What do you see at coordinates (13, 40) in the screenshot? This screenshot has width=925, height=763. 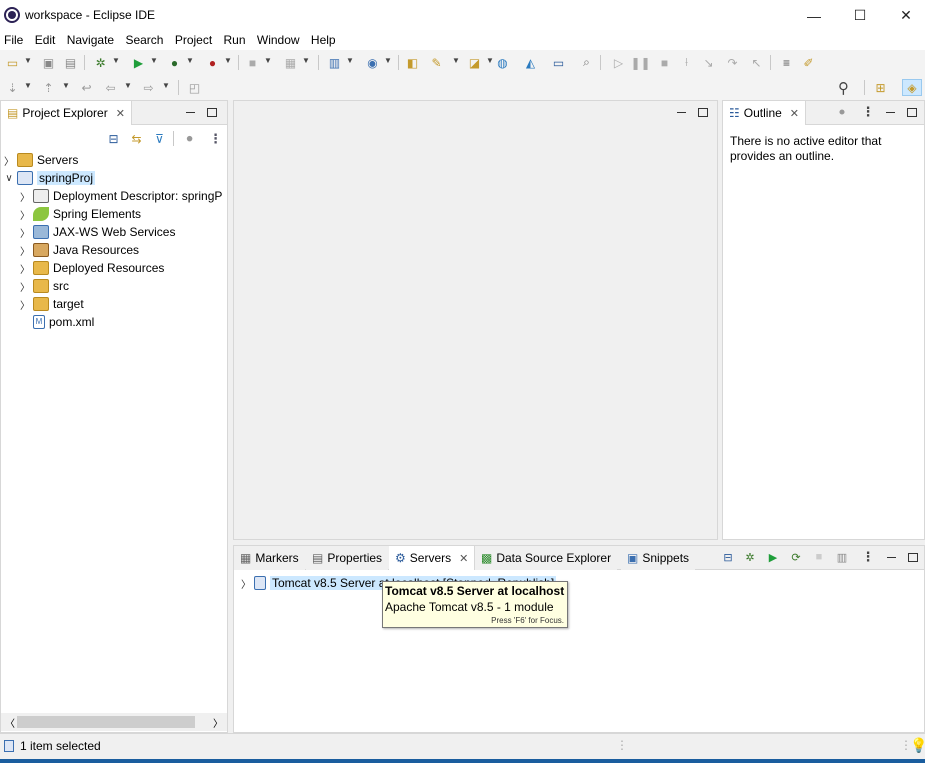 I see `menu-file: File` at bounding box center [13, 40].